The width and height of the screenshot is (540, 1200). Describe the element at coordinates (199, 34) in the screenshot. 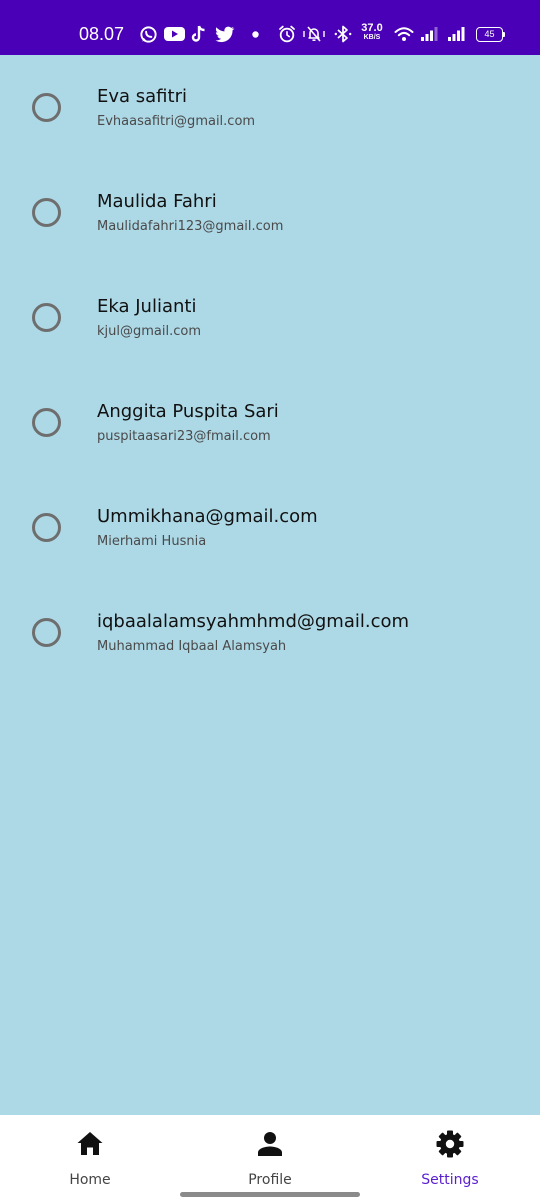

I see `tiktok-icon` at that location.